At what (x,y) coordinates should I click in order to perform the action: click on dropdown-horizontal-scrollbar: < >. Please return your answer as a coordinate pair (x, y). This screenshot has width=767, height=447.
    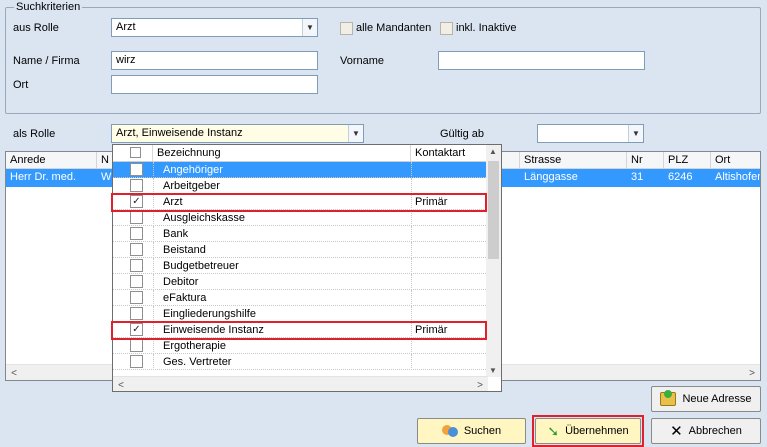
    Looking at the image, I should click on (300, 383).